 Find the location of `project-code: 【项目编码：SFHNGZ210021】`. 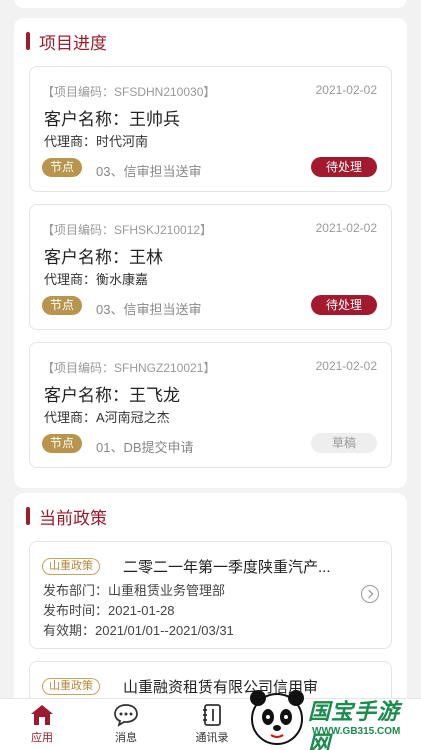

project-code: 【项目编码：SFHNGZ210021】 is located at coordinates (129, 368).